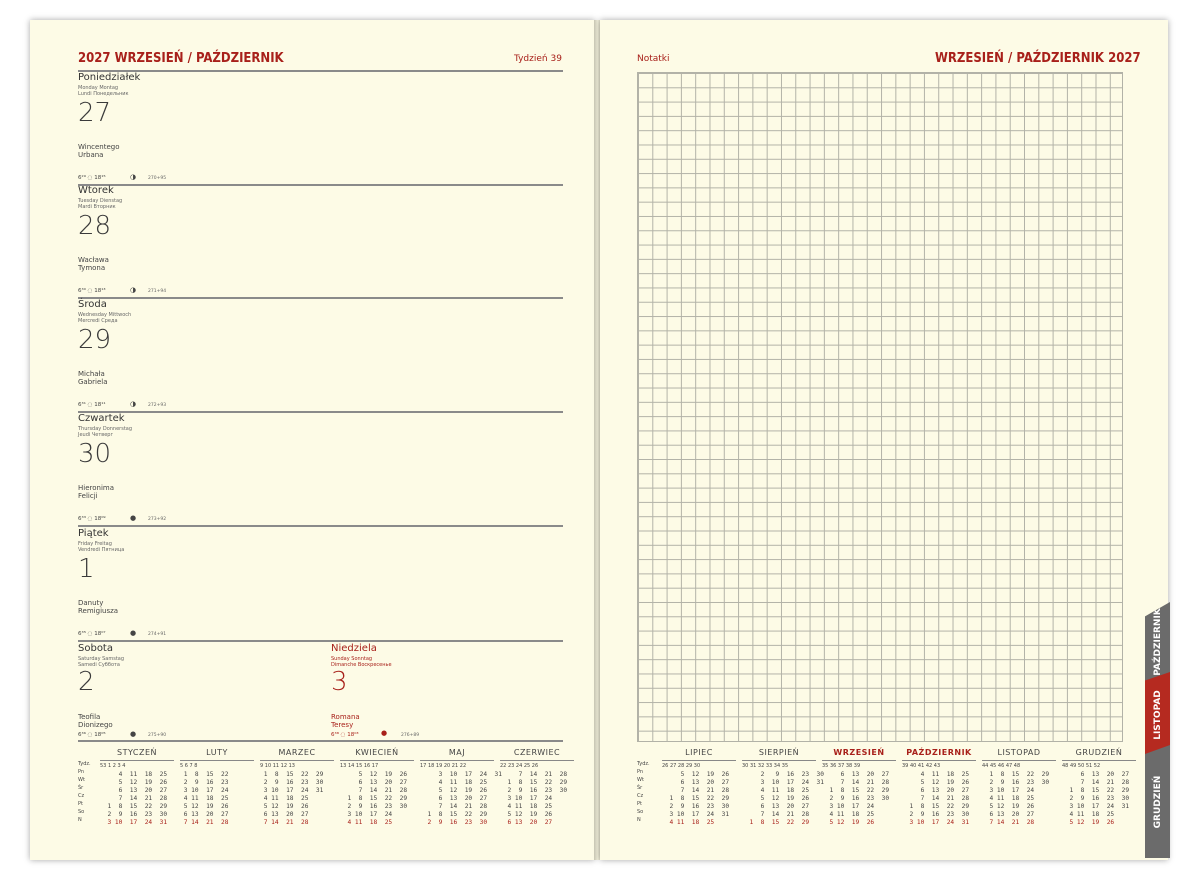 This screenshot has width=1200, height=882. What do you see at coordinates (519, 766) in the screenshot?
I see `week-numbers: 22 23 24 25 26` at bounding box center [519, 766].